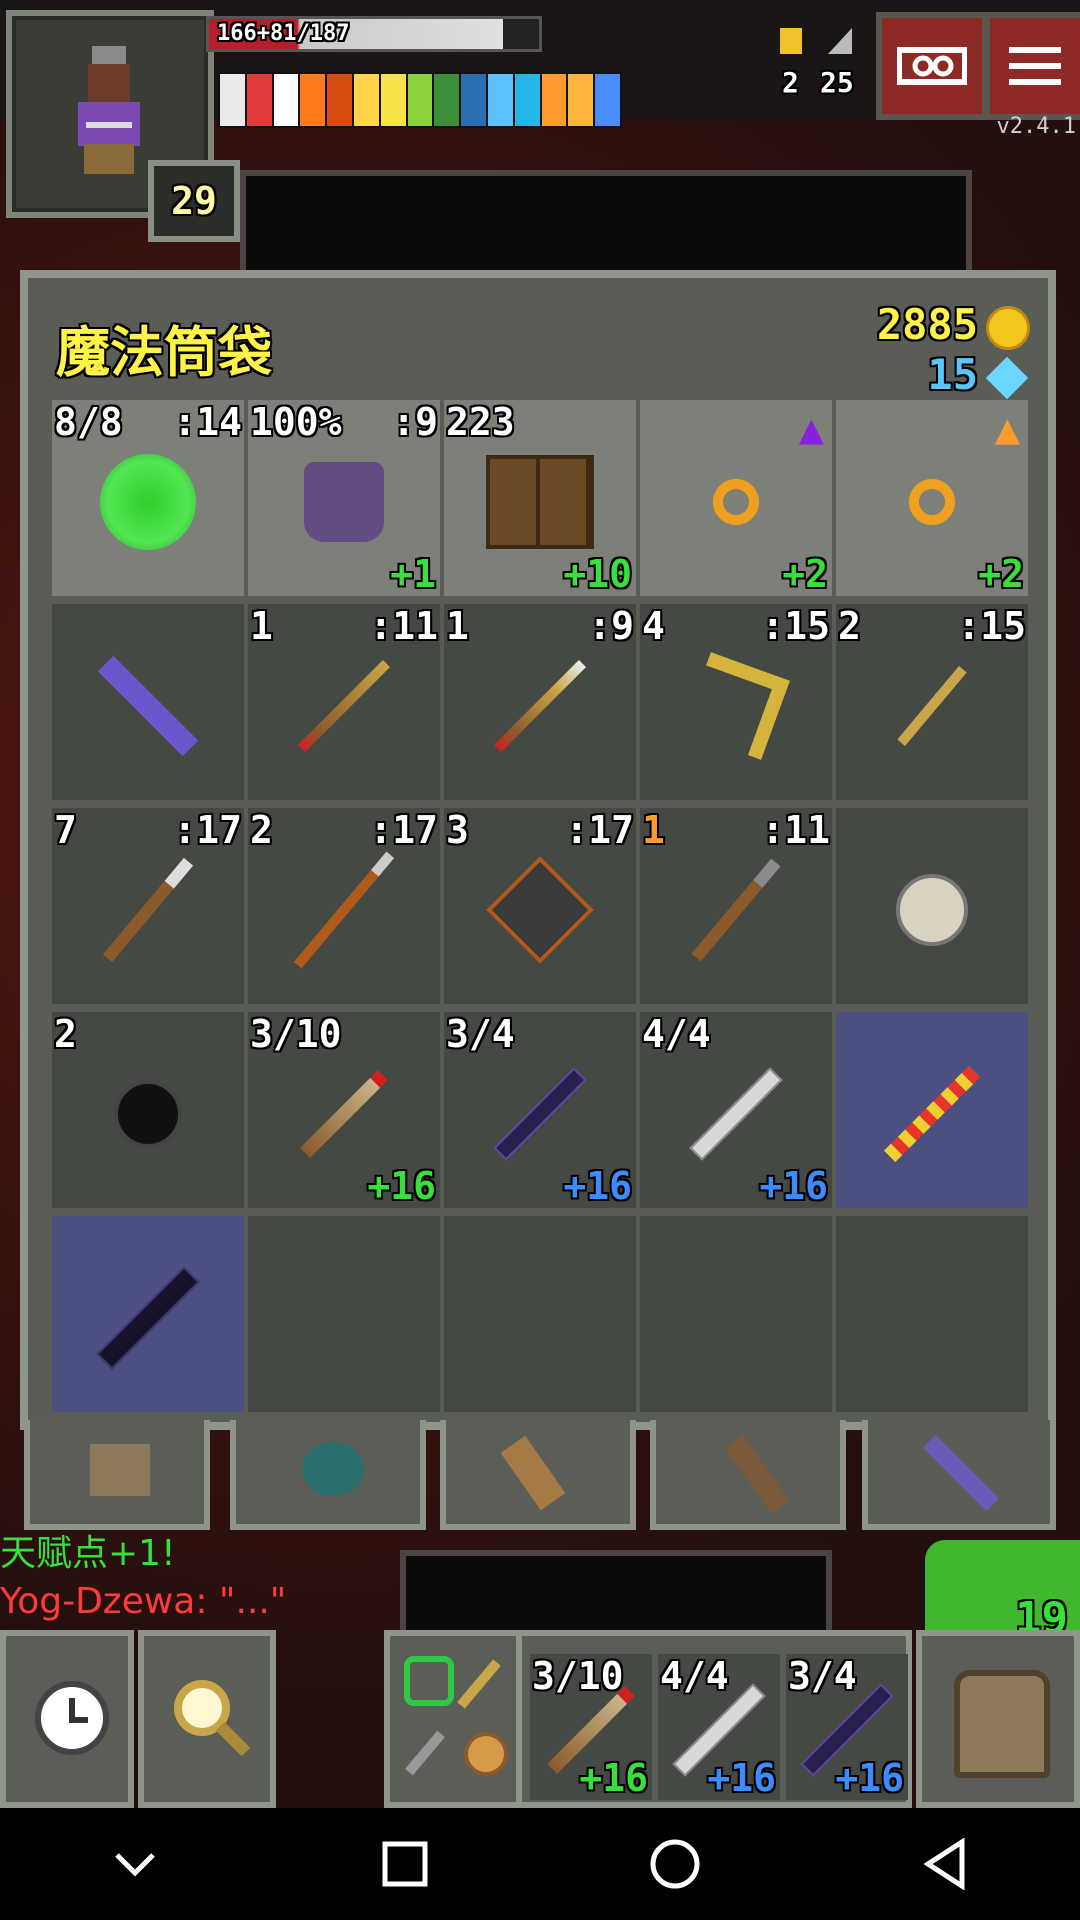 The height and width of the screenshot is (1920, 1080). I want to click on wand-holster-tab-icon, so click(961, 1473).